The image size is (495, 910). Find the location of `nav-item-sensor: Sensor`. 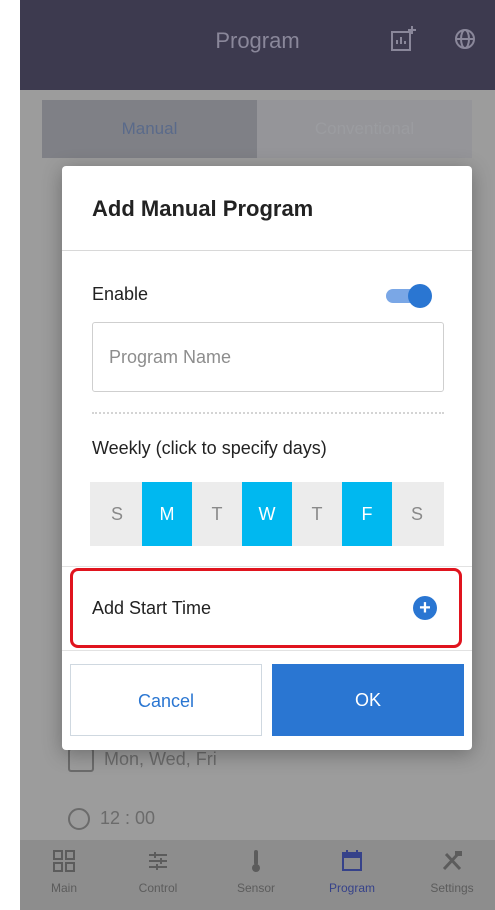

nav-item-sensor: Sensor is located at coordinates (256, 871).